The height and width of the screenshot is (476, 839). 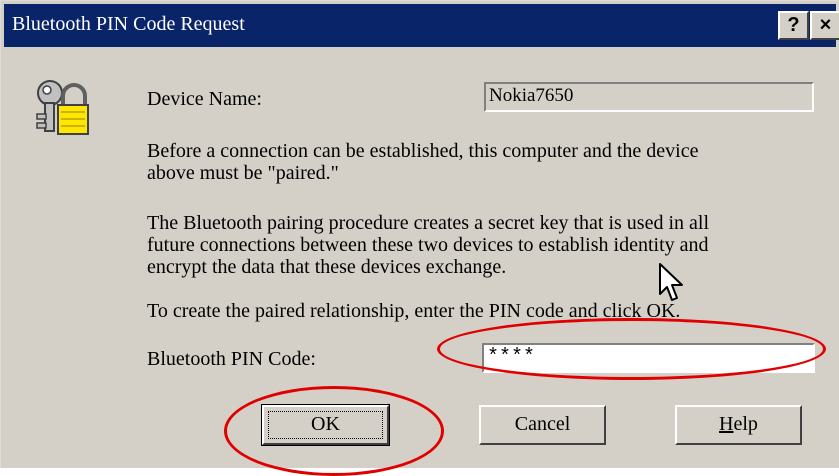 I want to click on device-name-value: Nokia7650, so click(x=531, y=95).